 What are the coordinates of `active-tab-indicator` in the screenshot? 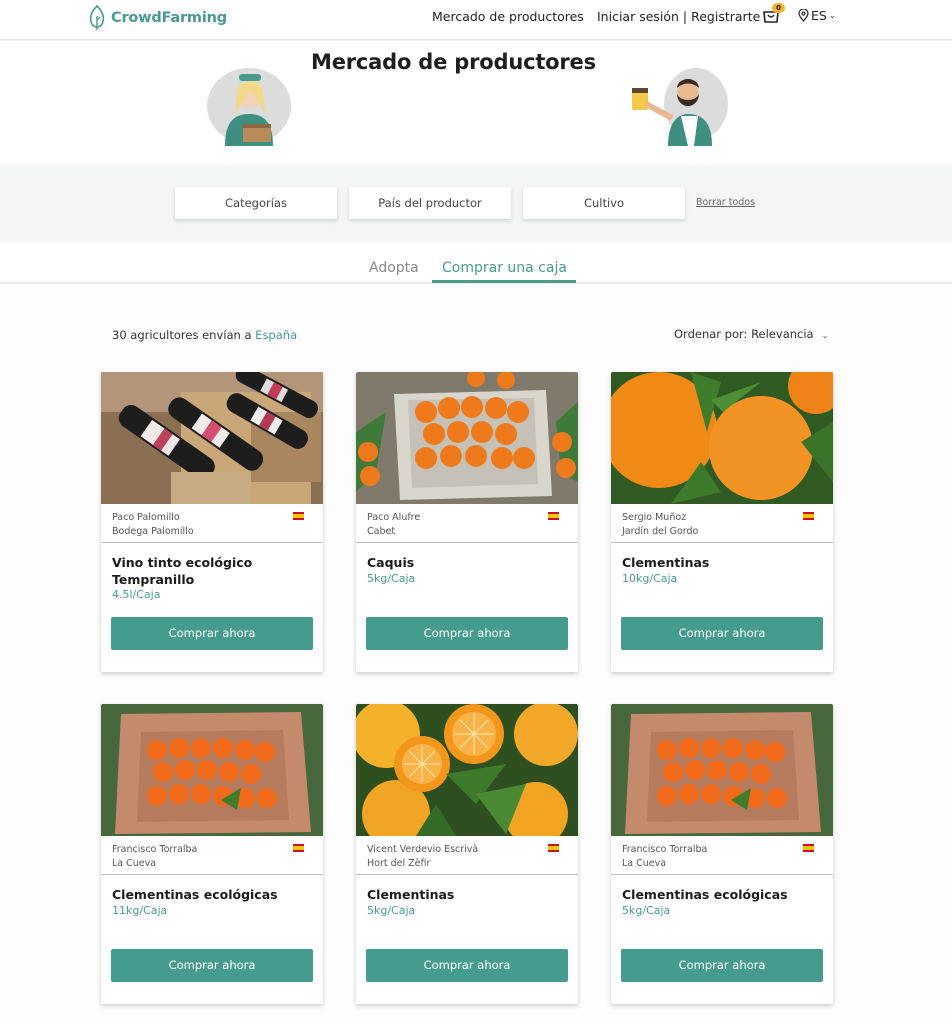 It's located at (504, 281).